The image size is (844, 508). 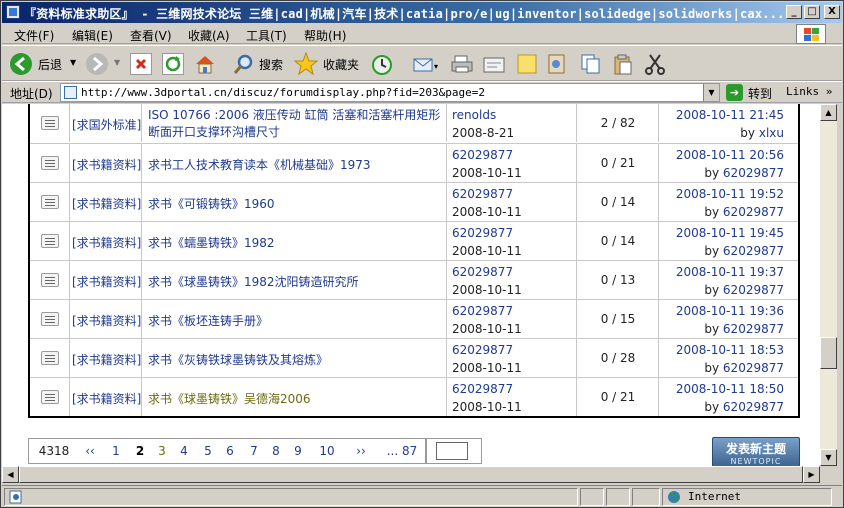 I want to click on last-post-time: 2008-10-11 20:56, so click(x=730, y=155).